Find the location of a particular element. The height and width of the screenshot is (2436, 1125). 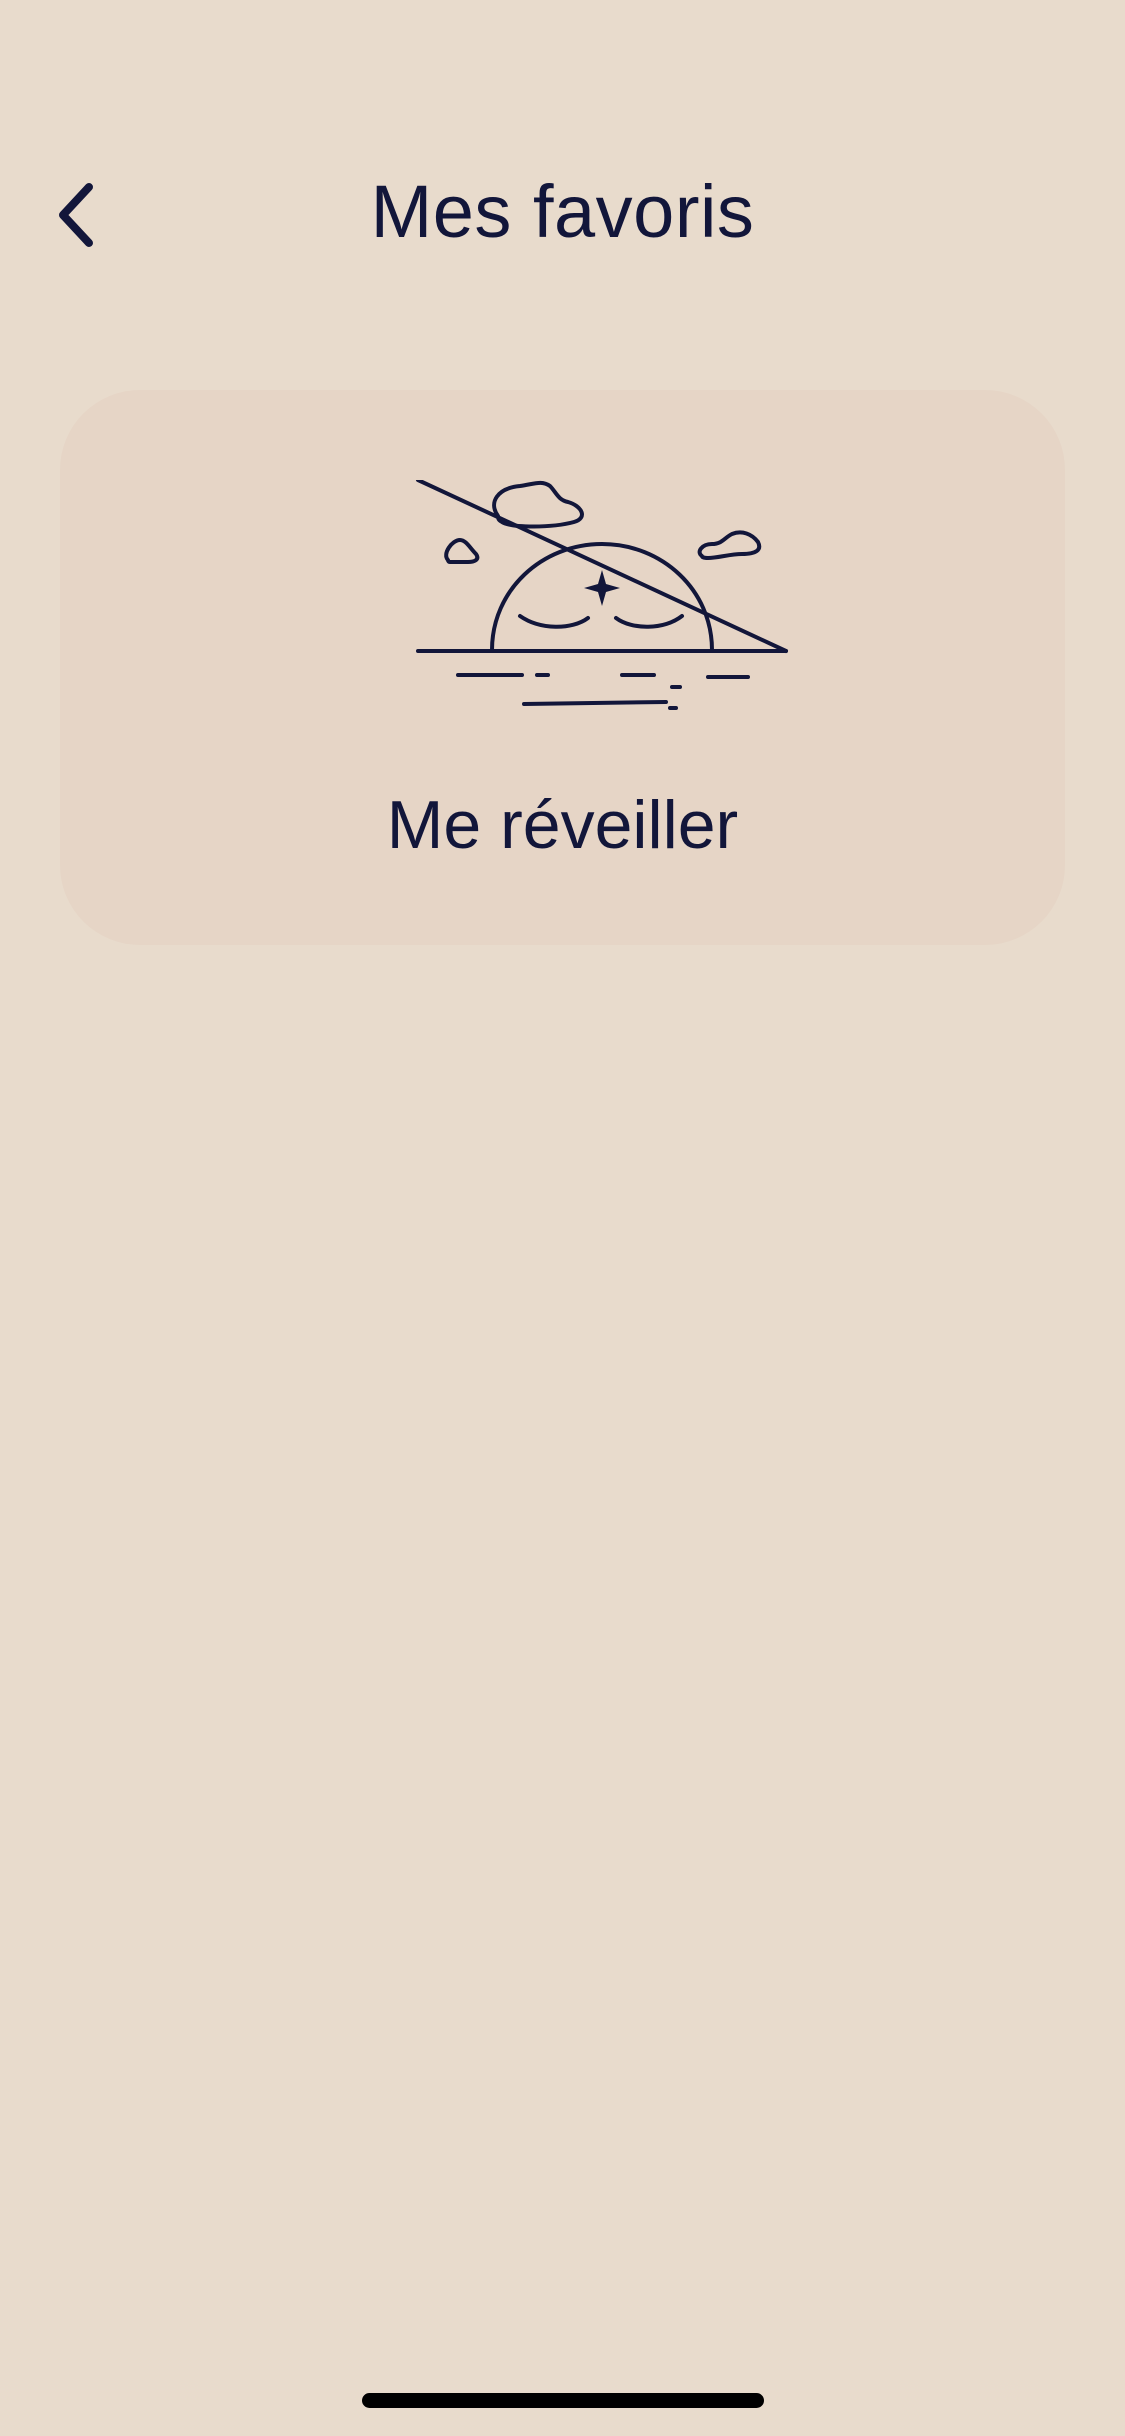

sunrise-icon is located at coordinates (602, 595).